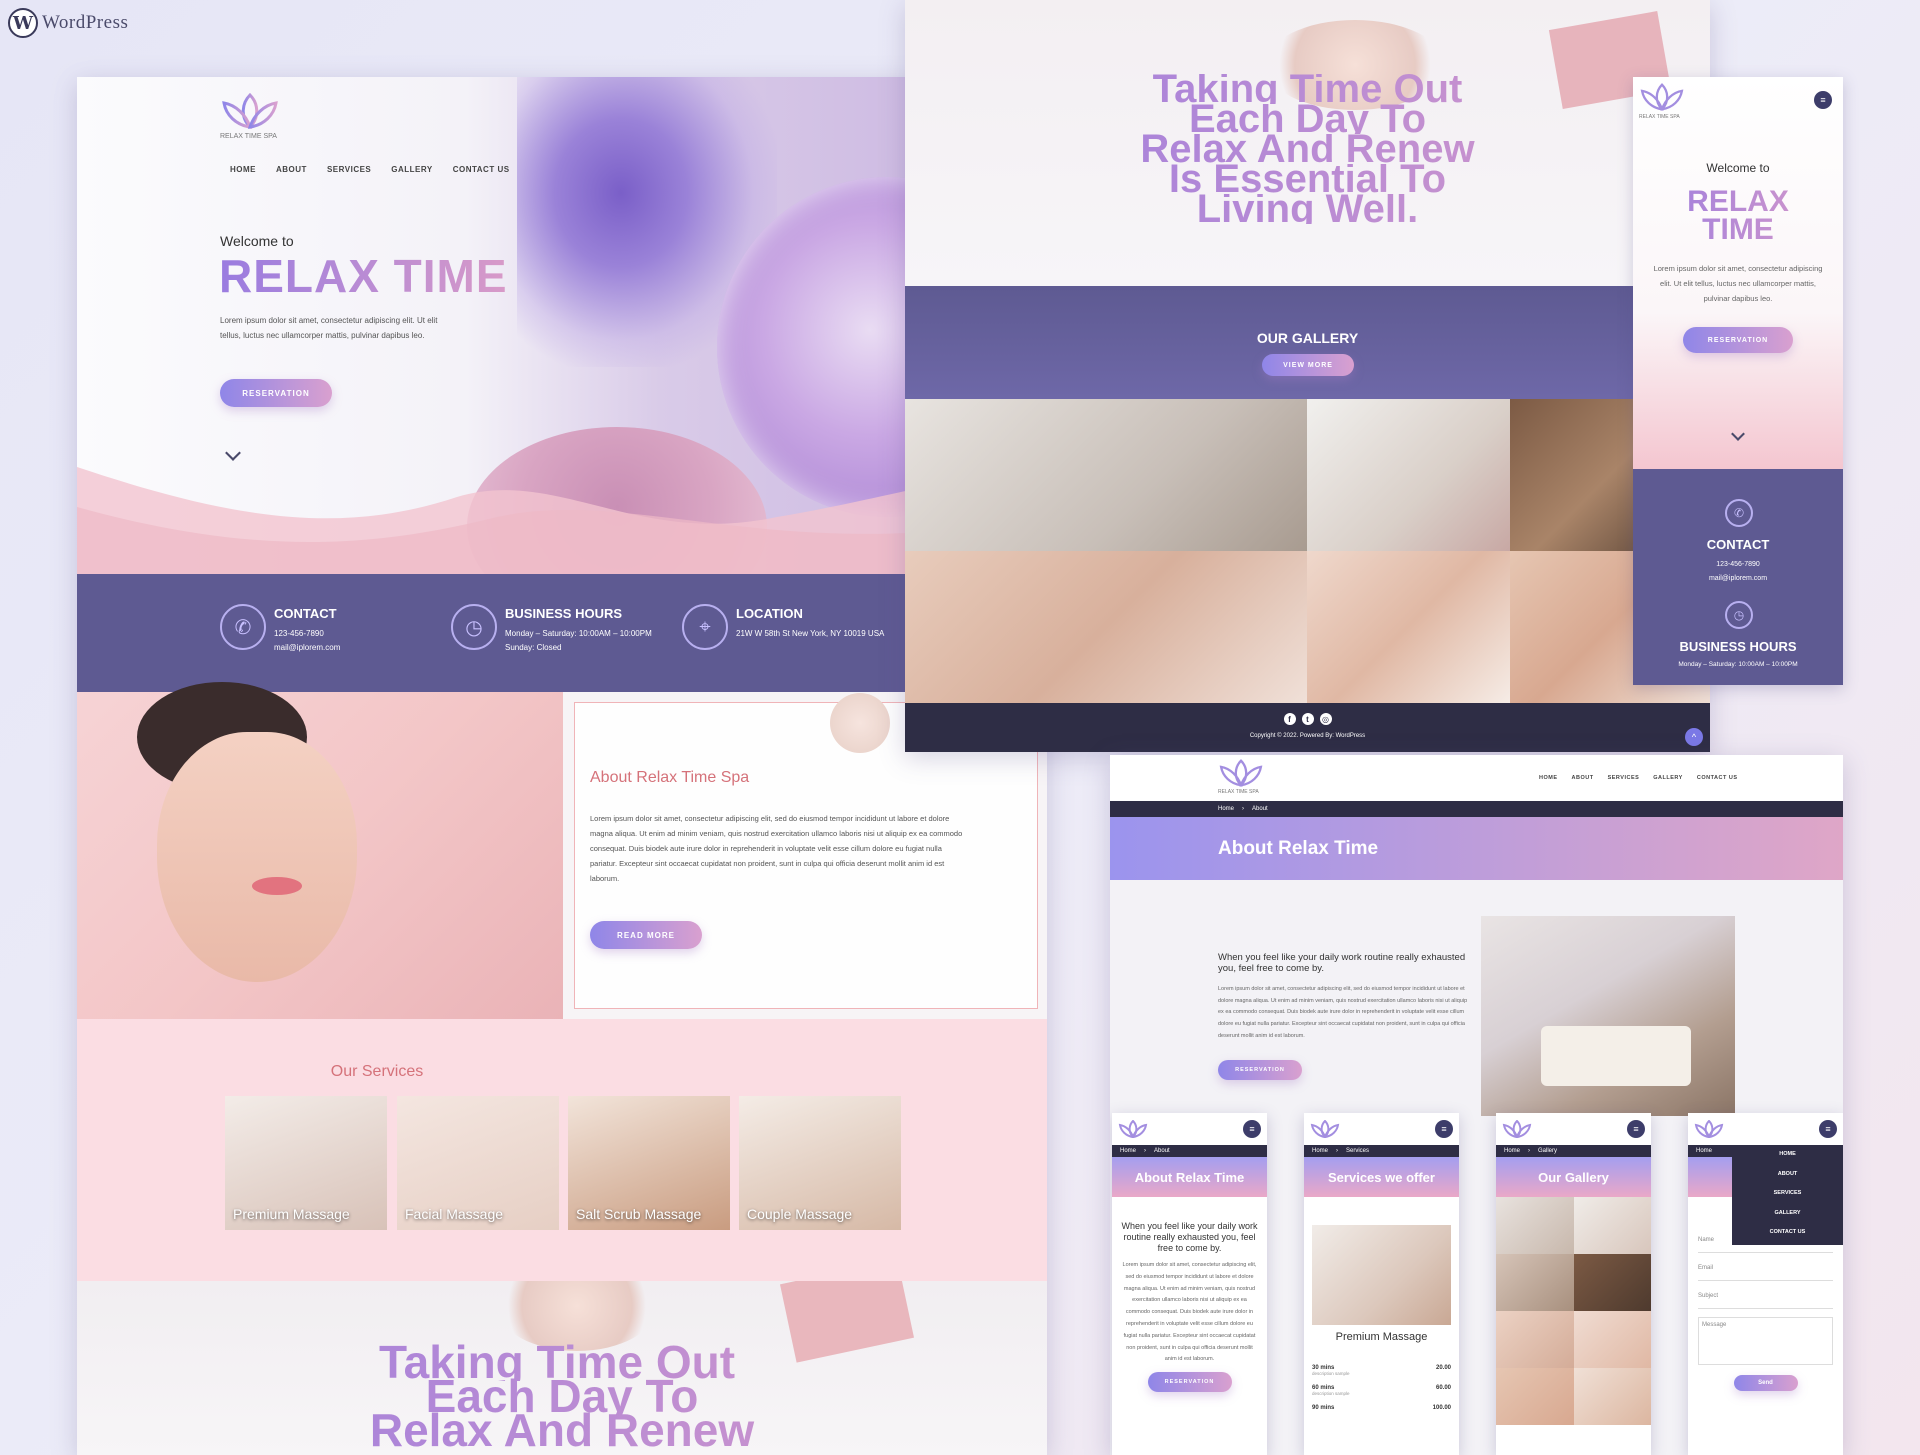 This screenshot has height=1455, width=1920. Describe the element at coordinates (307, 633) in the screenshot. I see `contact-phone: 123-456-7890` at that location.